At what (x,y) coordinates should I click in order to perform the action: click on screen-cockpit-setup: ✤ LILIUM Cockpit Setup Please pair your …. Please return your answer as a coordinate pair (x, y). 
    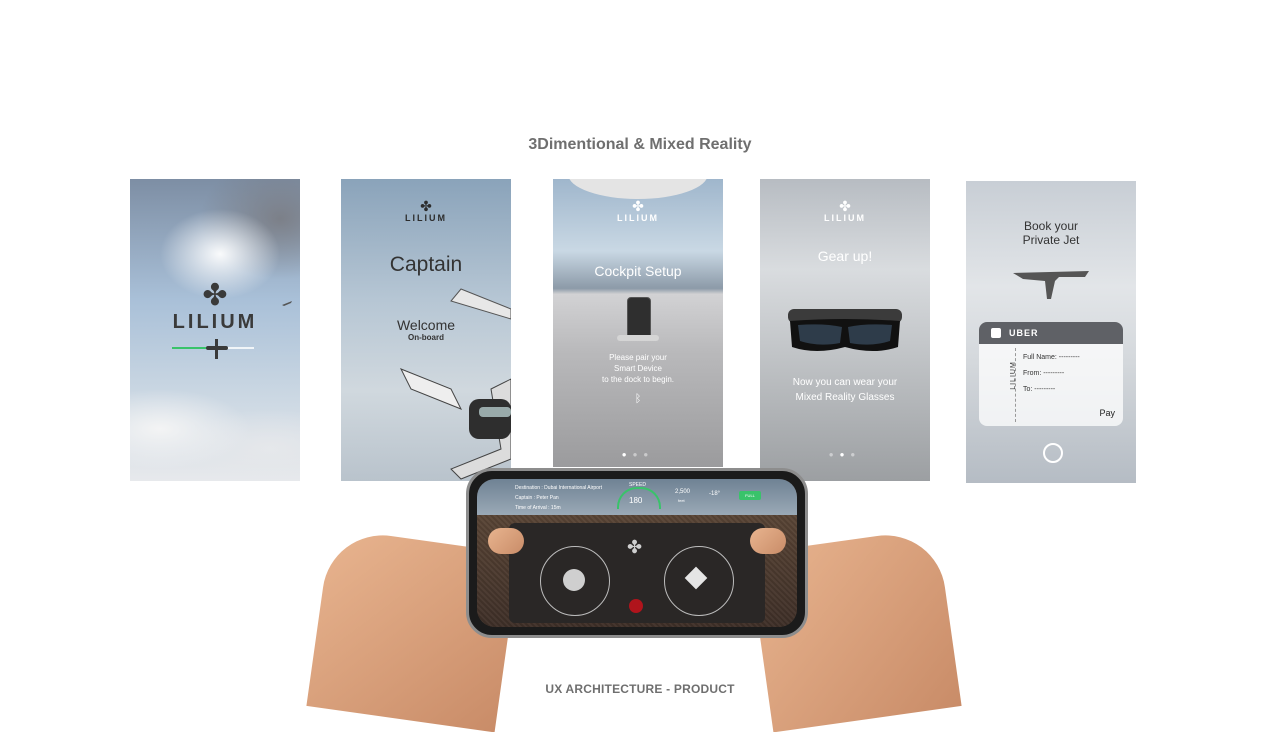
    Looking at the image, I should click on (638, 323).